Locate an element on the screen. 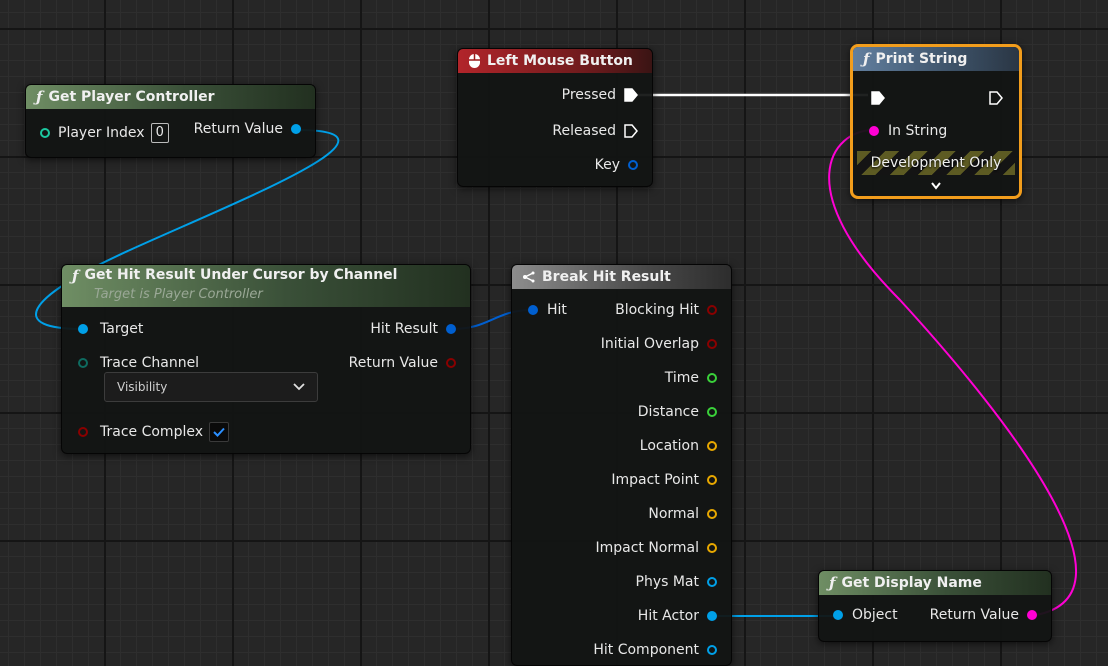  pin-row-output: Distance is located at coordinates (677, 412).